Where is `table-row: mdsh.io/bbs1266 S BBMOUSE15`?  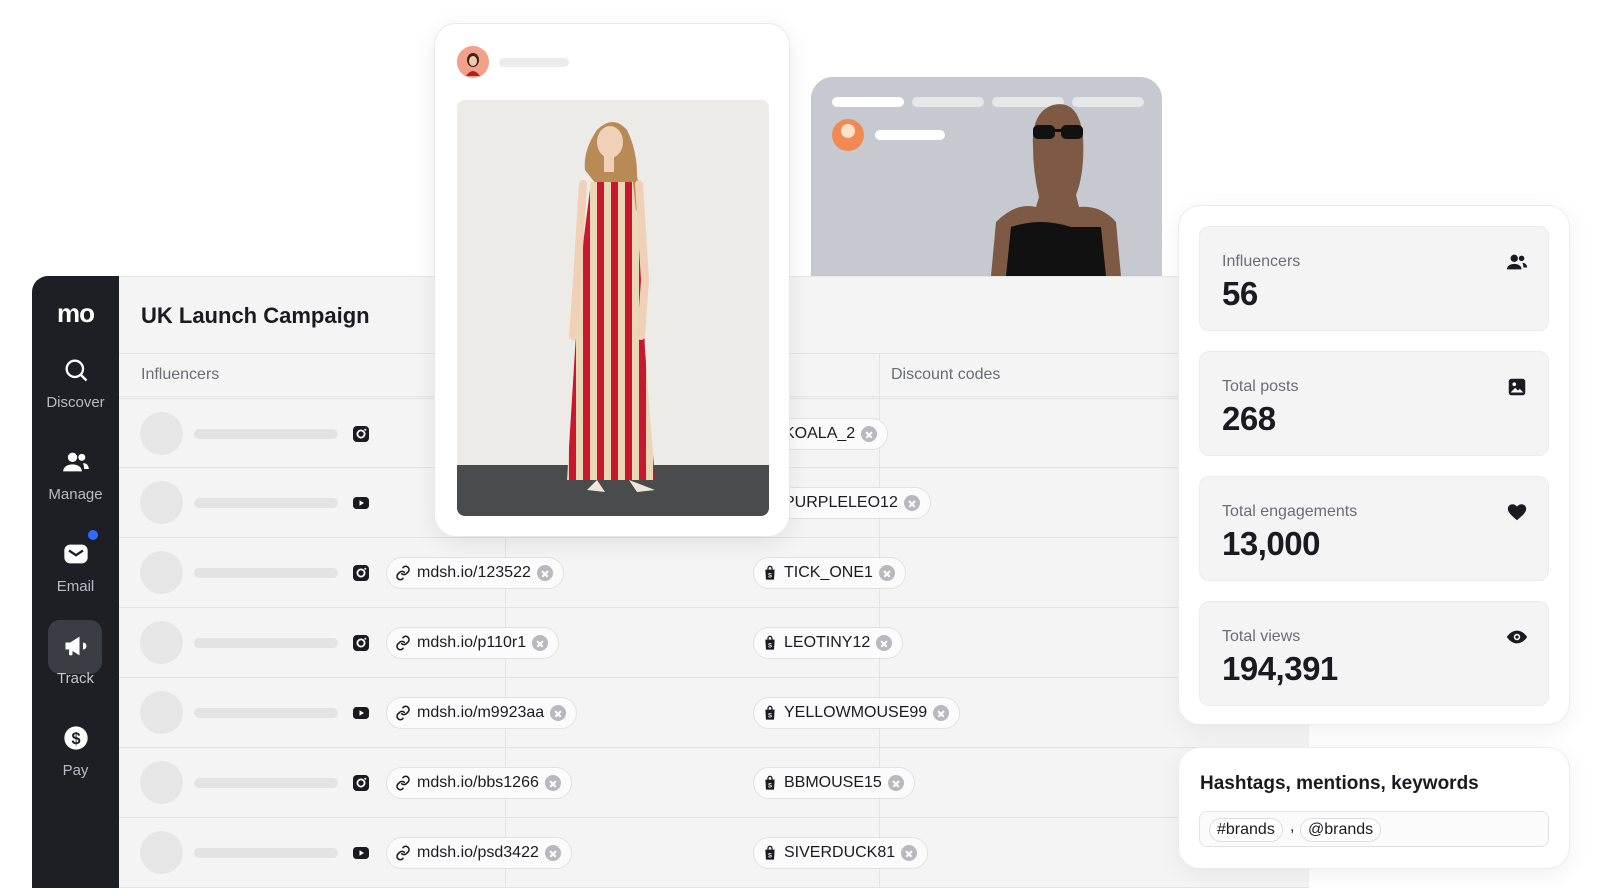 table-row: mdsh.io/bbs1266 S BBMOUSE15 is located at coordinates (714, 783).